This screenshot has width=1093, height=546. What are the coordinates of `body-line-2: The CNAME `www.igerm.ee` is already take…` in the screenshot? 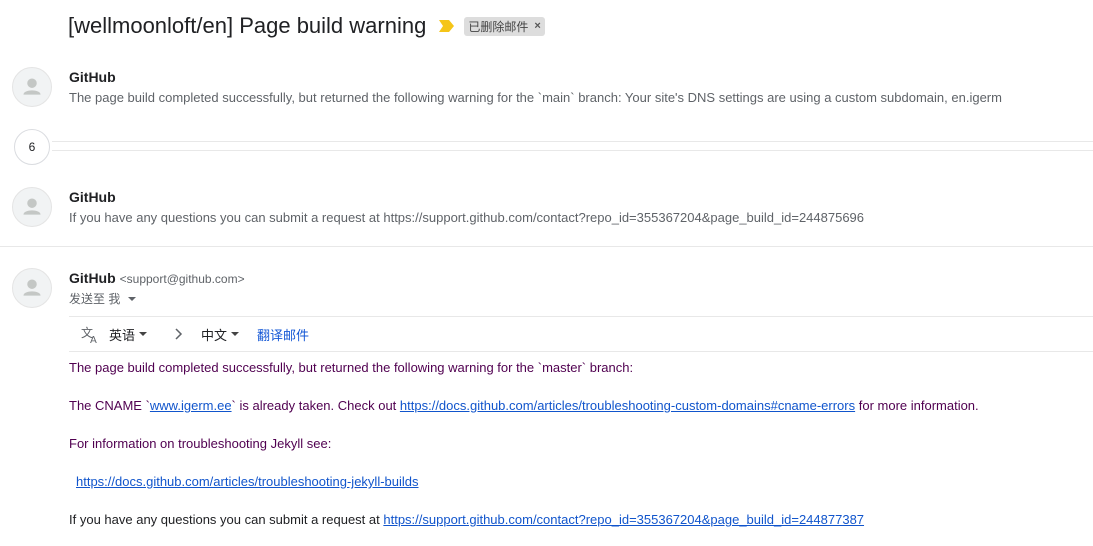 It's located at (524, 405).